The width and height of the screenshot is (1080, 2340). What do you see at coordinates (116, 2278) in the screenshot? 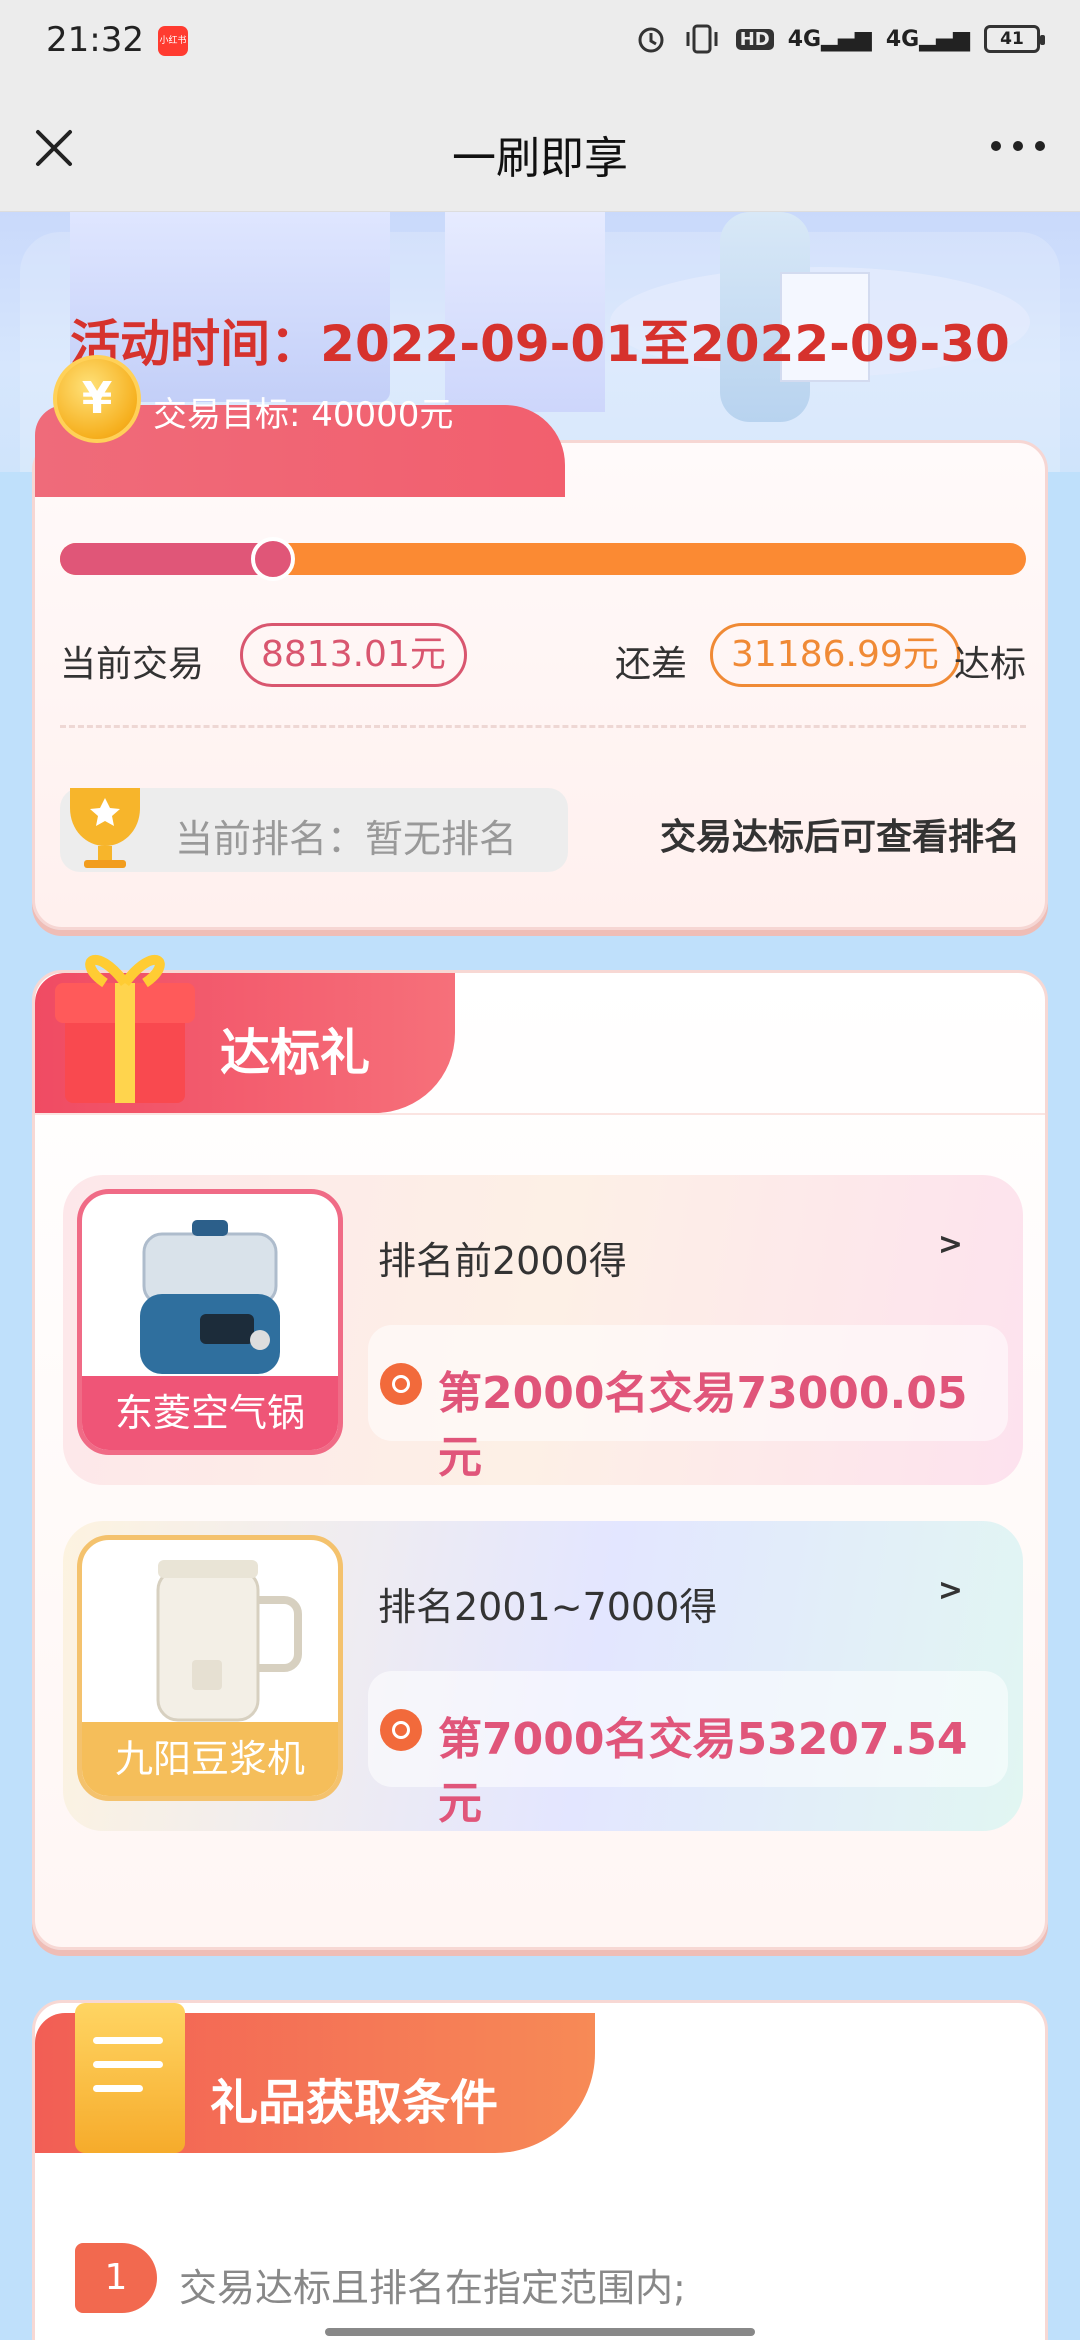
I see `condition-number: 1` at bounding box center [116, 2278].